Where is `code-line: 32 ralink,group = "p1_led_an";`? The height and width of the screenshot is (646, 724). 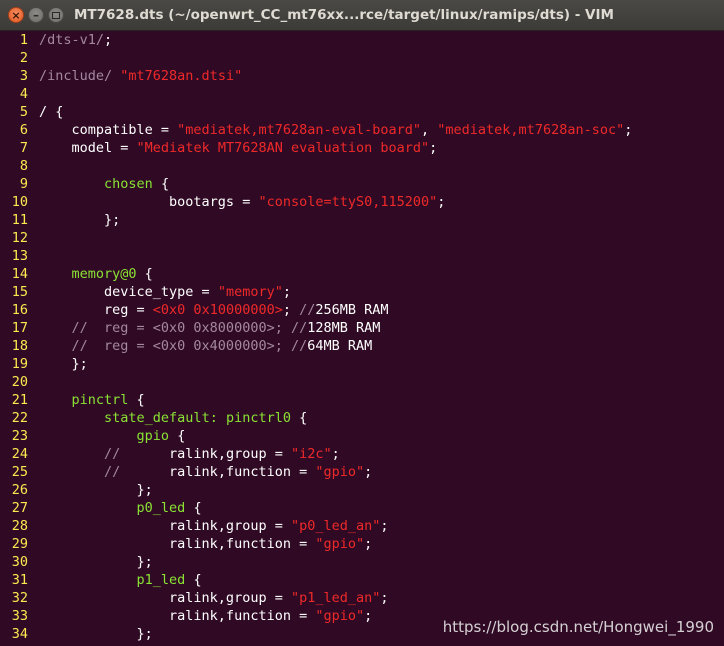 code-line: 32 ralink,group = "p1_led_an"; is located at coordinates (362, 598).